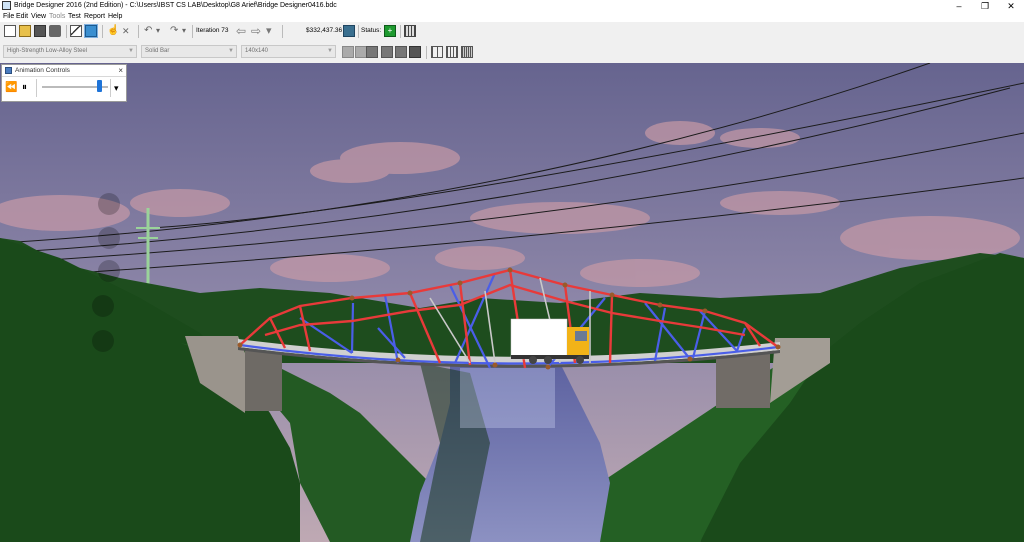 This screenshot has width=1024, height=542. What do you see at coordinates (452, 52) in the screenshot?
I see `medium-grid-icon` at bounding box center [452, 52].